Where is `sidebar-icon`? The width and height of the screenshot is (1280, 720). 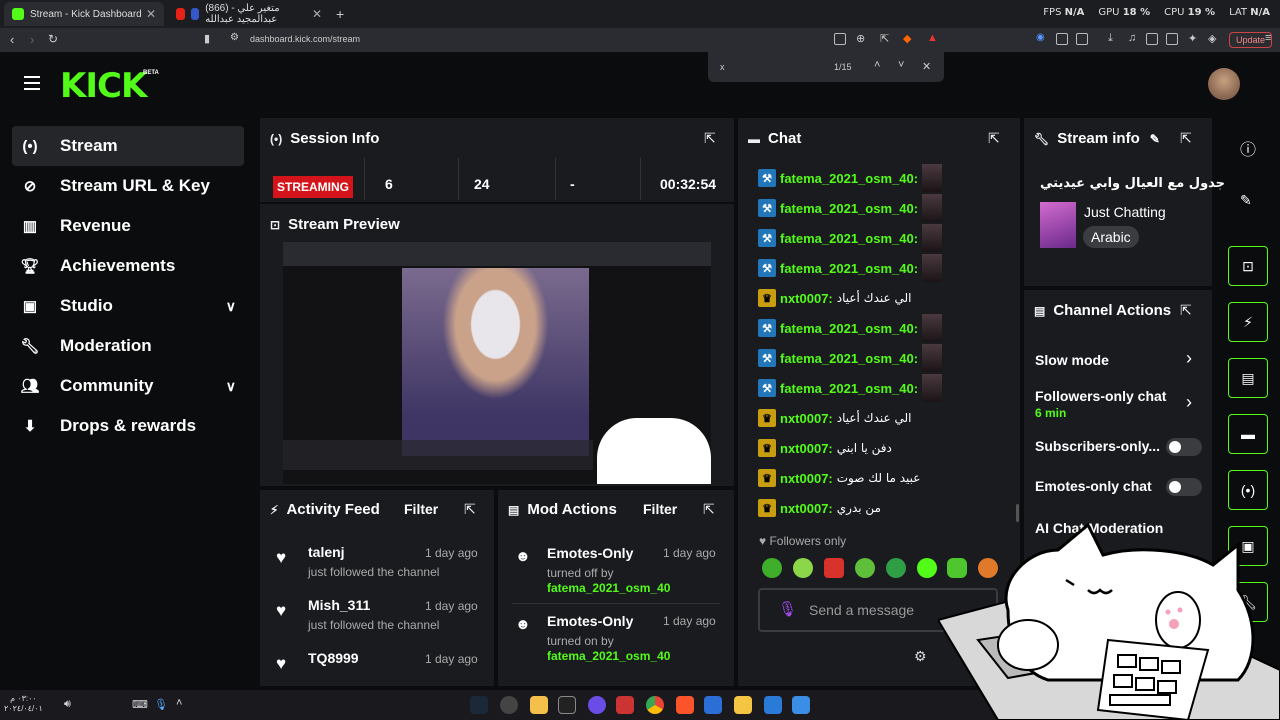
sidebar-icon is located at coordinates (1082, 39).